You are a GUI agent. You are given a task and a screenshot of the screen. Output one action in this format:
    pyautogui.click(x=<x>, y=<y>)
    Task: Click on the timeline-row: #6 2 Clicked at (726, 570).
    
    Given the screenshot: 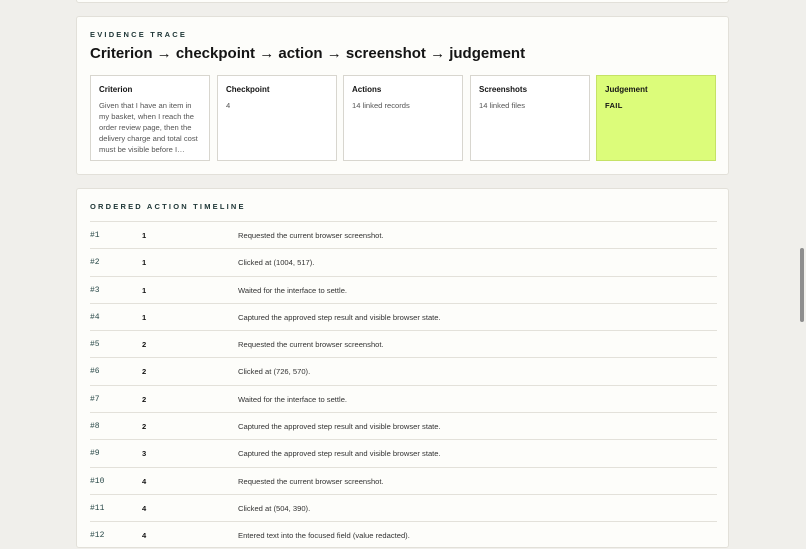 What is the action you would take?
    pyautogui.click(x=403, y=370)
    